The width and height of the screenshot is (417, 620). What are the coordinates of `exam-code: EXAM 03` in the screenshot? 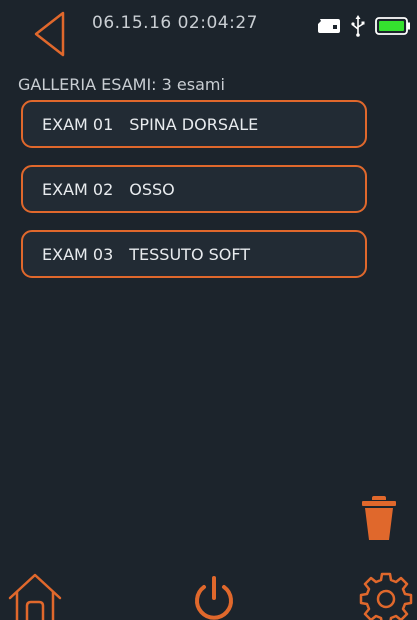 It's located at (78, 254).